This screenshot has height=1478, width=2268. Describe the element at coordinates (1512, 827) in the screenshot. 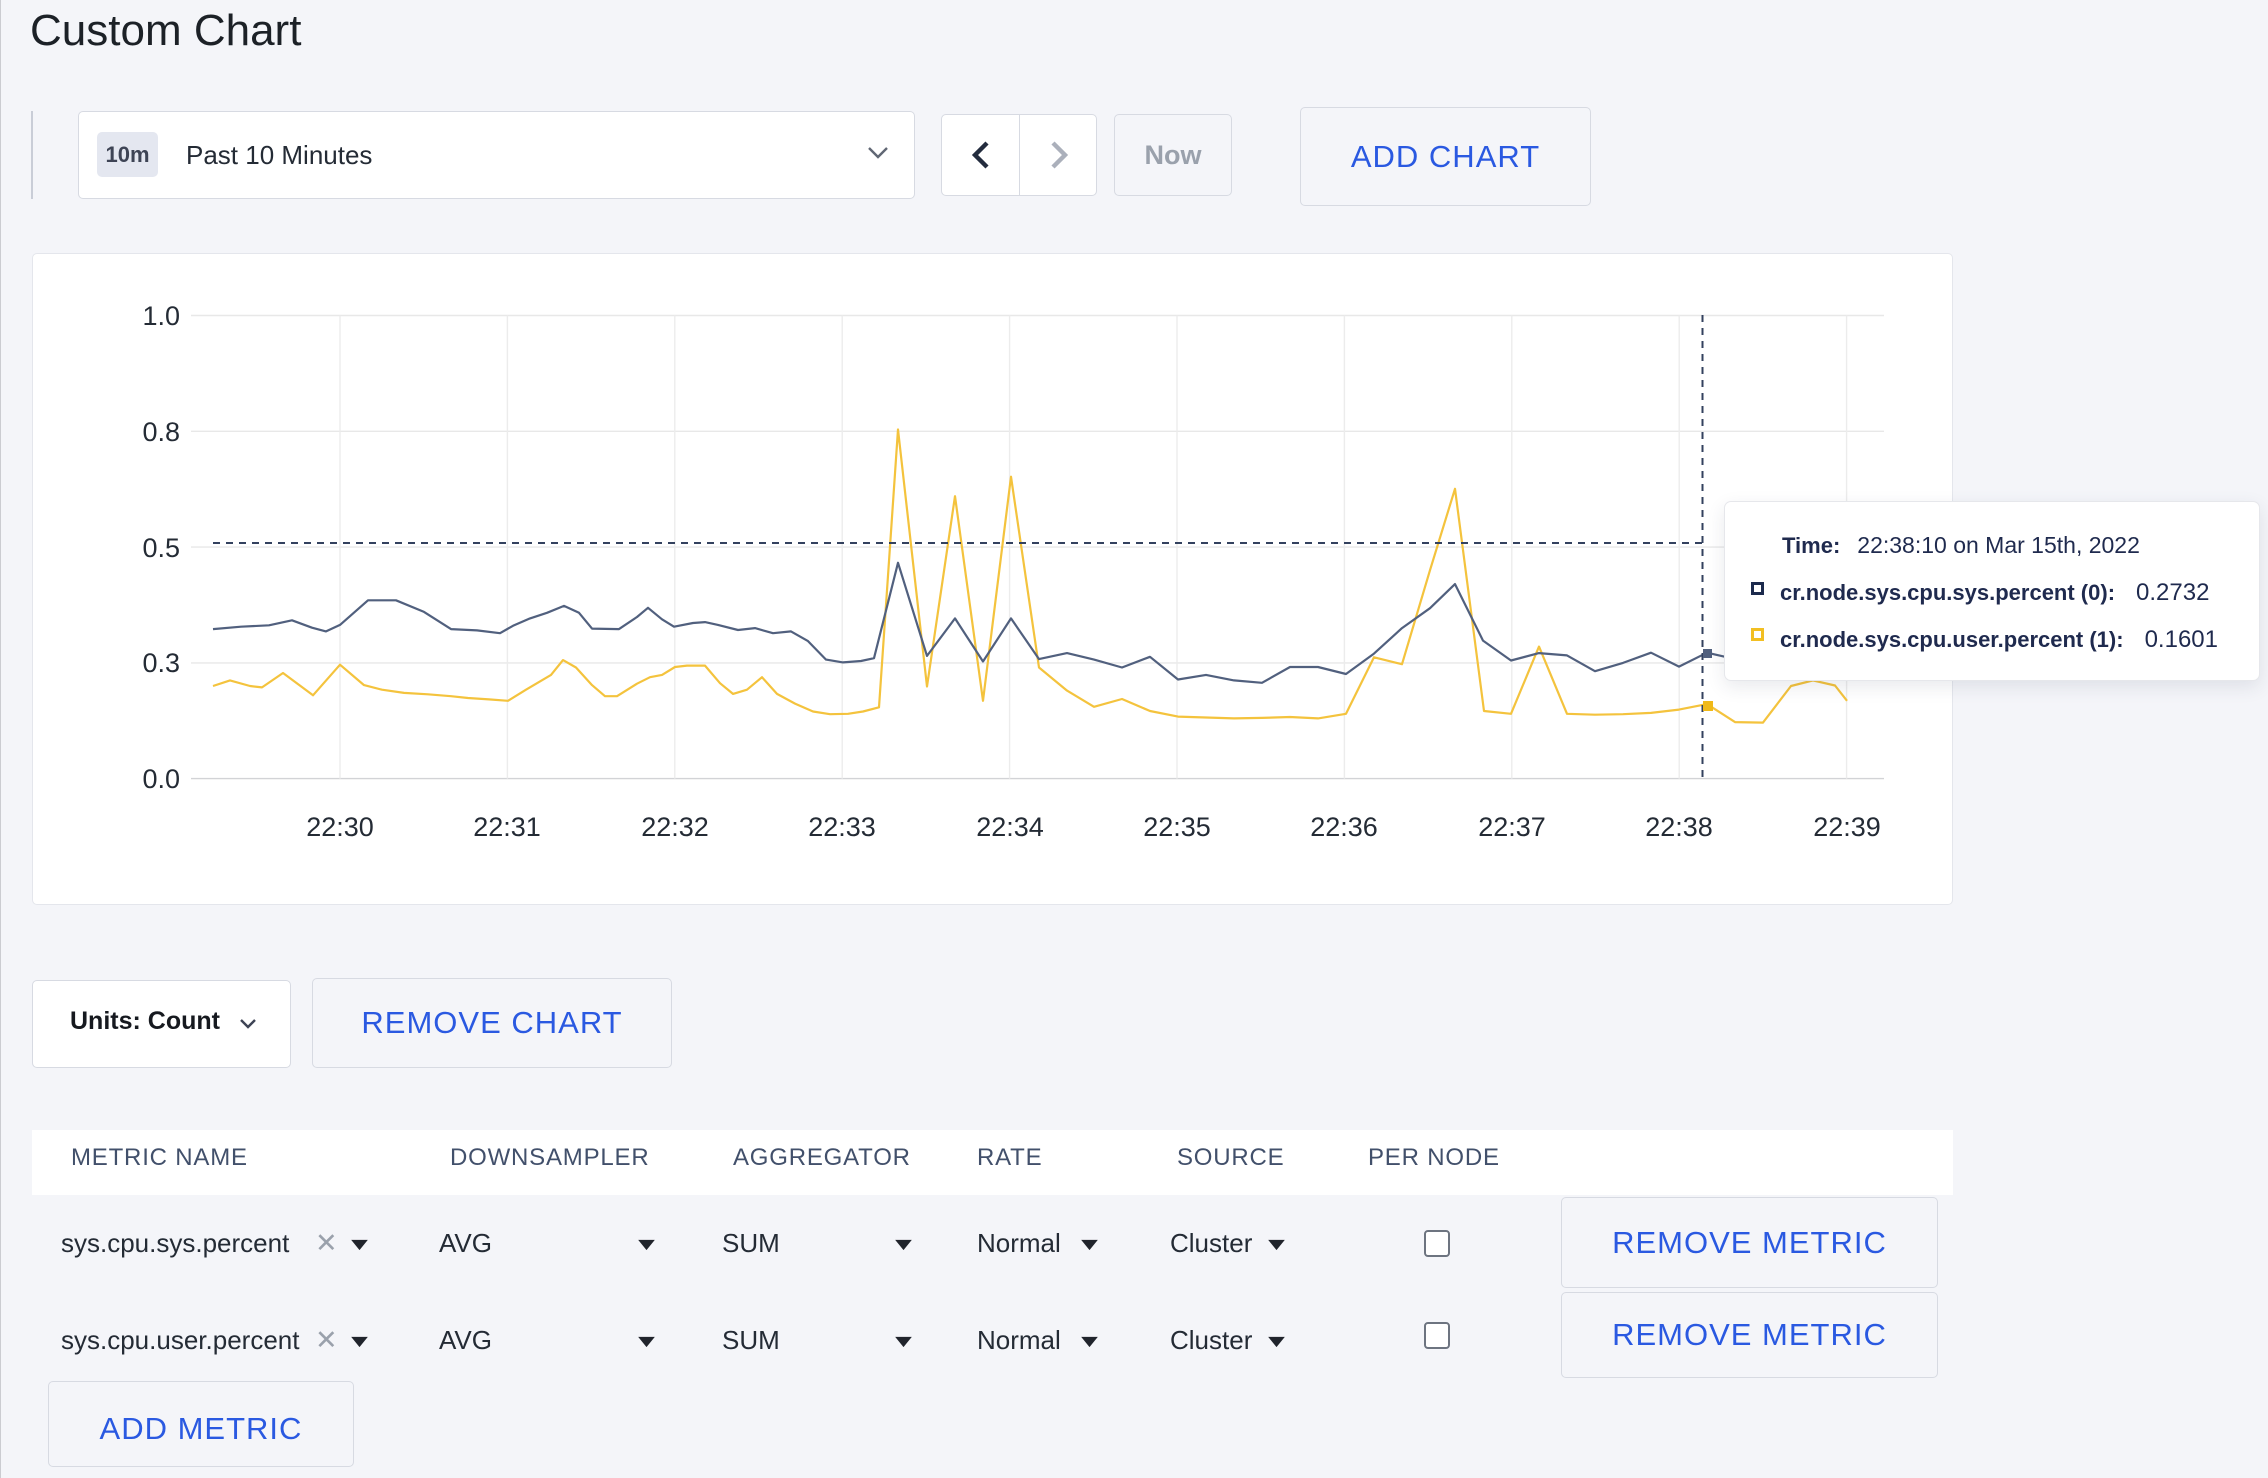

I see `svg-text: 22:37` at that location.